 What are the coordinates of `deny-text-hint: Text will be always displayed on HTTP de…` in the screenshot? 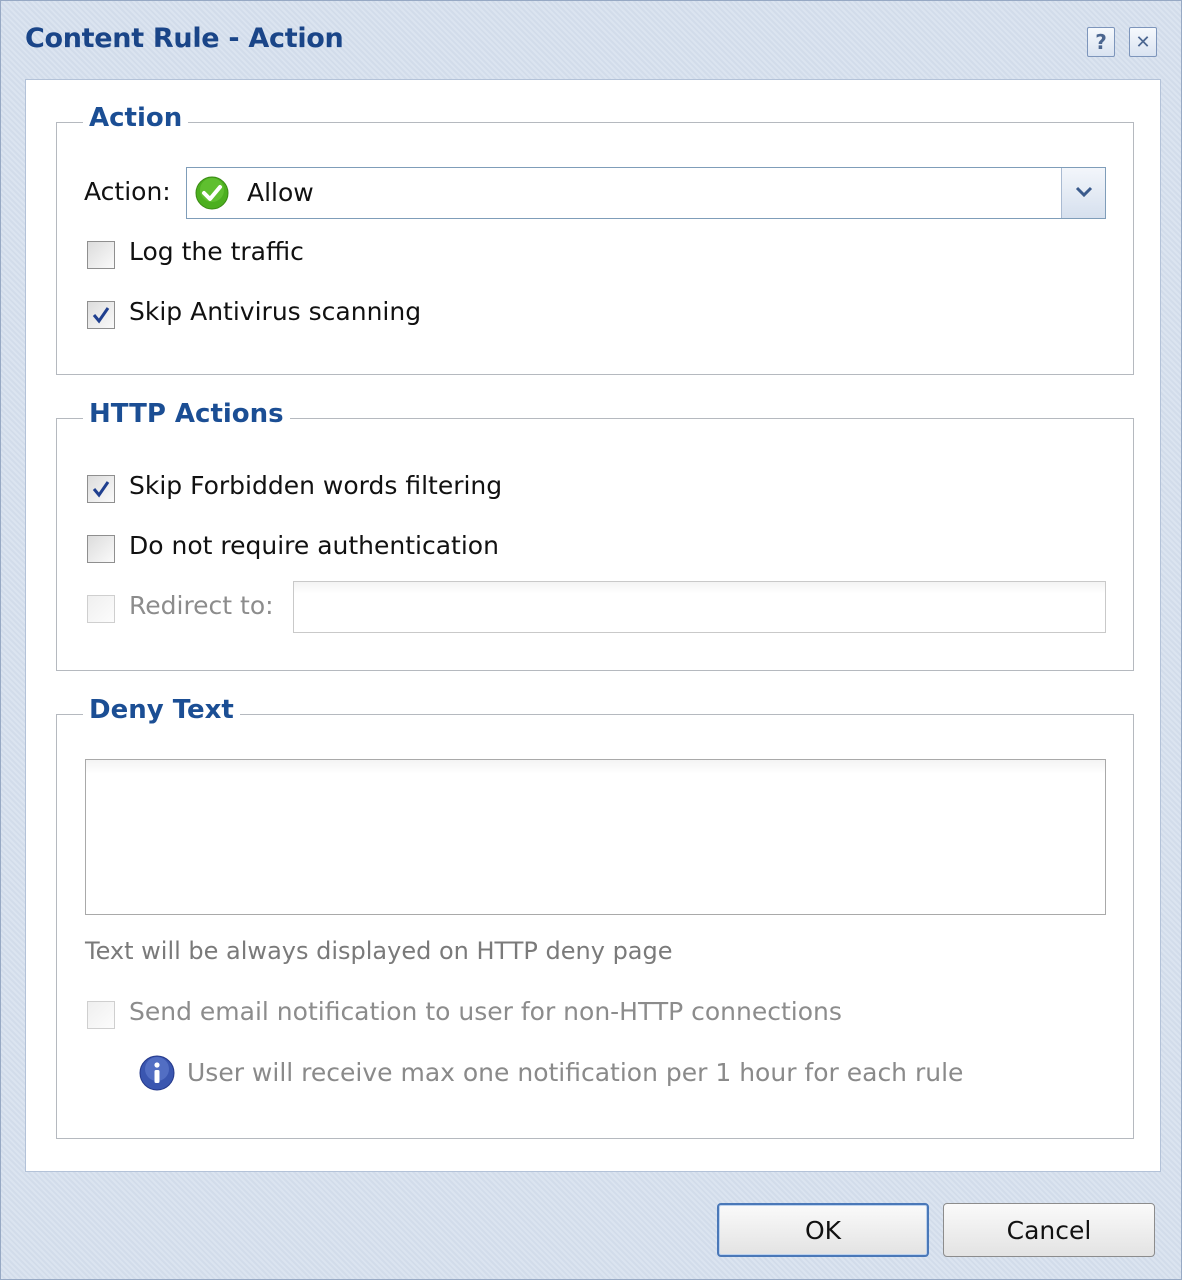 It's located at (379, 951).